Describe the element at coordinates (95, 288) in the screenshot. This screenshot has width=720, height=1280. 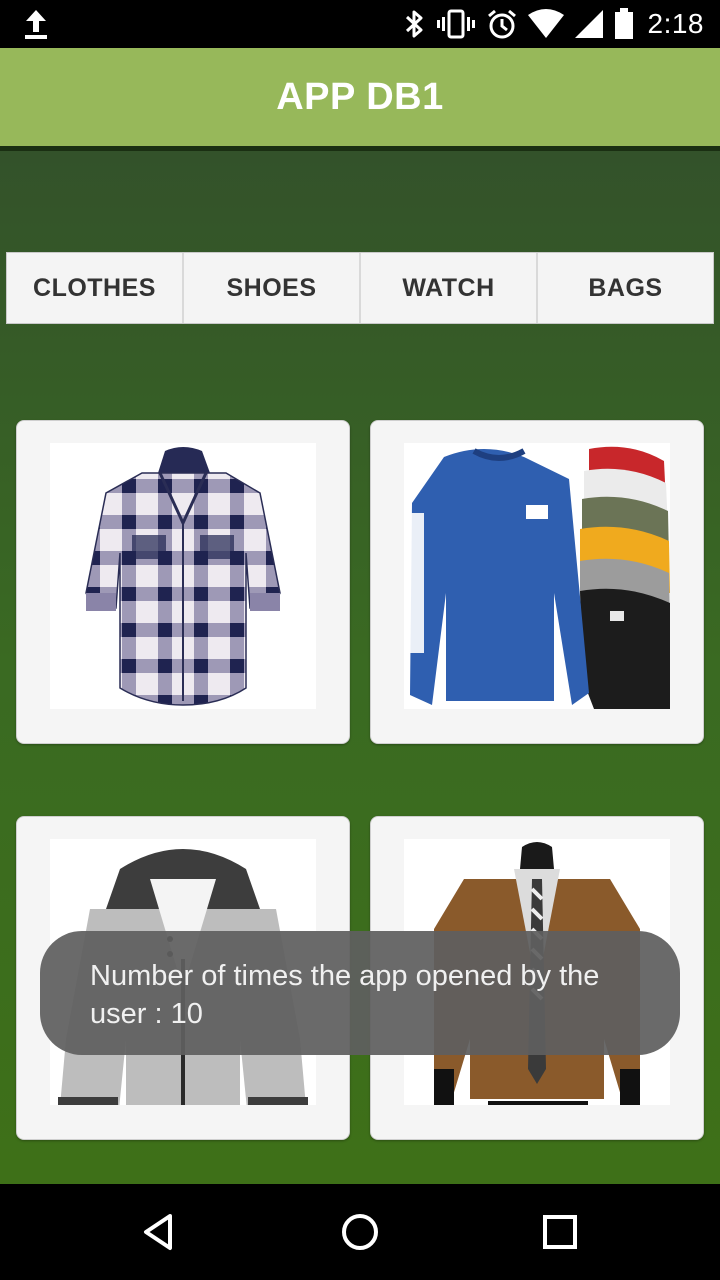
I see `tab-clothes: CLOTHES` at that location.